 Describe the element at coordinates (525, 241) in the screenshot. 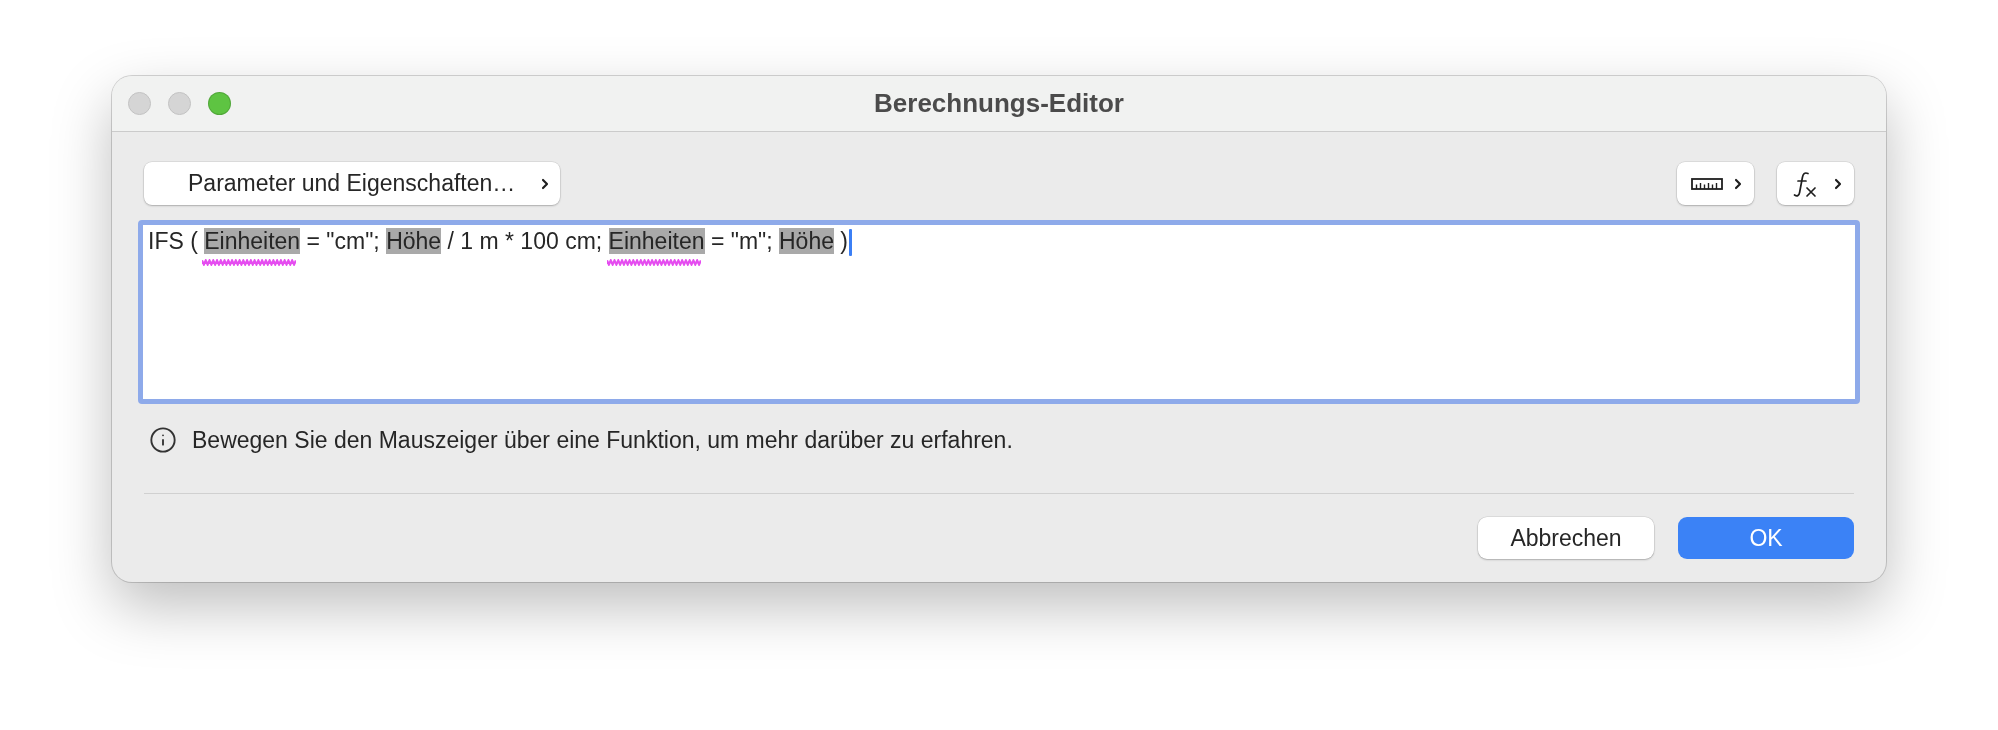

I see `formula-text: / 1 m * 100 cm;` at that location.